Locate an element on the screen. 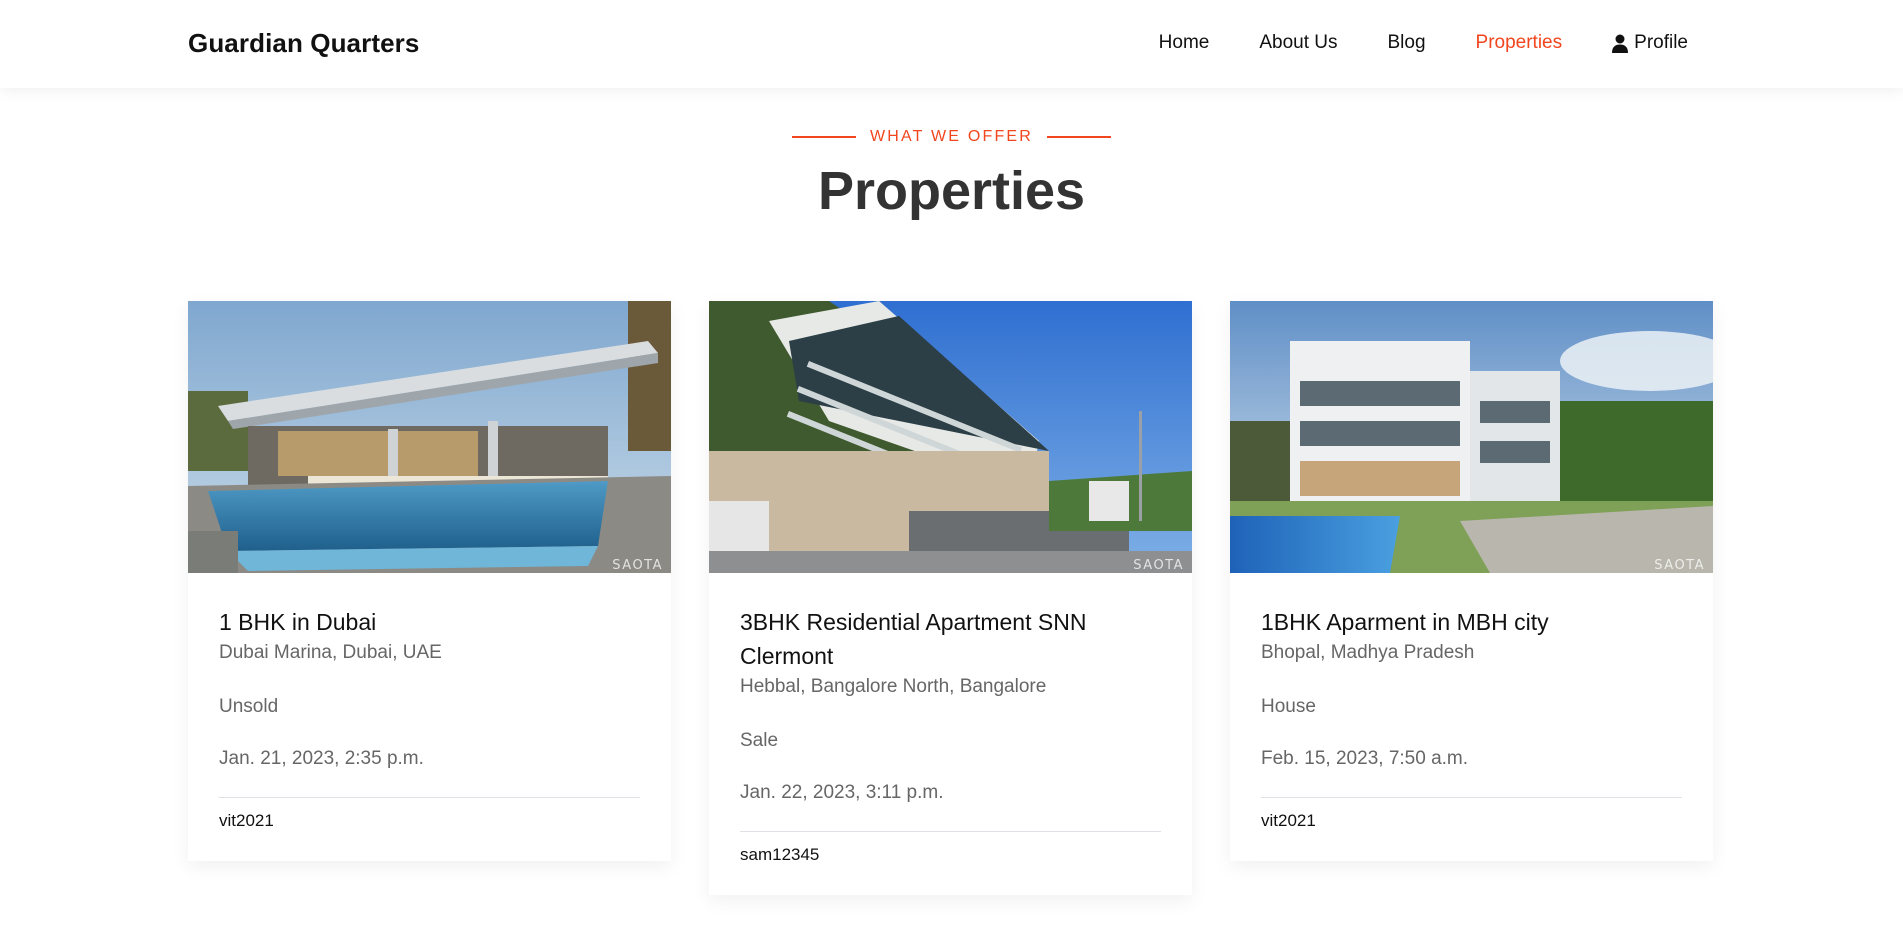 The width and height of the screenshot is (1903, 925). nav-profile: Profile is located at coordinates (1650, 43).